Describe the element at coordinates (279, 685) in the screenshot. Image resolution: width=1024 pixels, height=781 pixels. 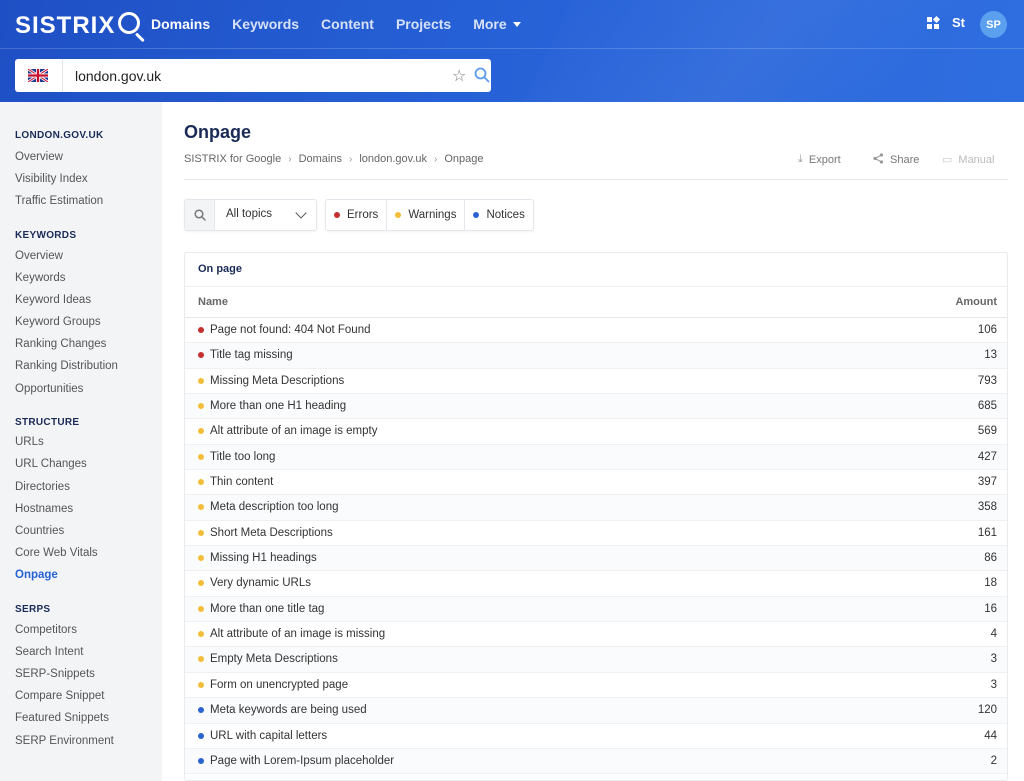
I see `issue-name: Form on unencrypted page` at that location.